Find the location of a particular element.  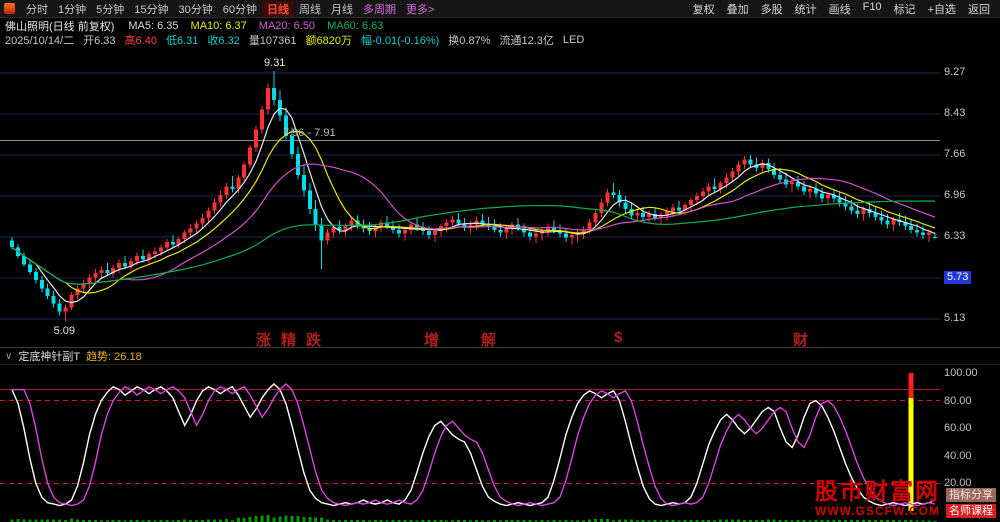

peak-price-label: 9.31 is located at coordinates (275, 63).